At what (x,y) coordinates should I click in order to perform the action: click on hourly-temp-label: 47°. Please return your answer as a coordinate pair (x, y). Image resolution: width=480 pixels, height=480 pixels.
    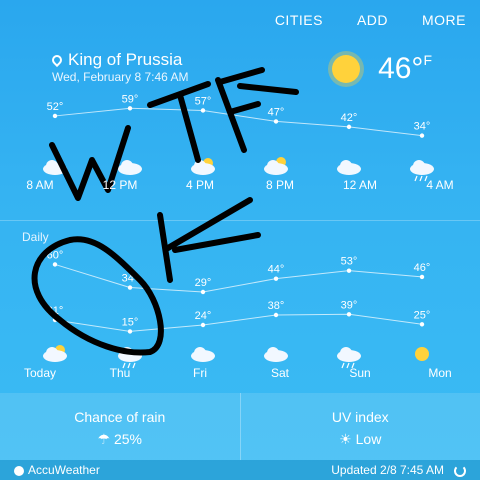
    Looking at the image, I should click on (276, 112).